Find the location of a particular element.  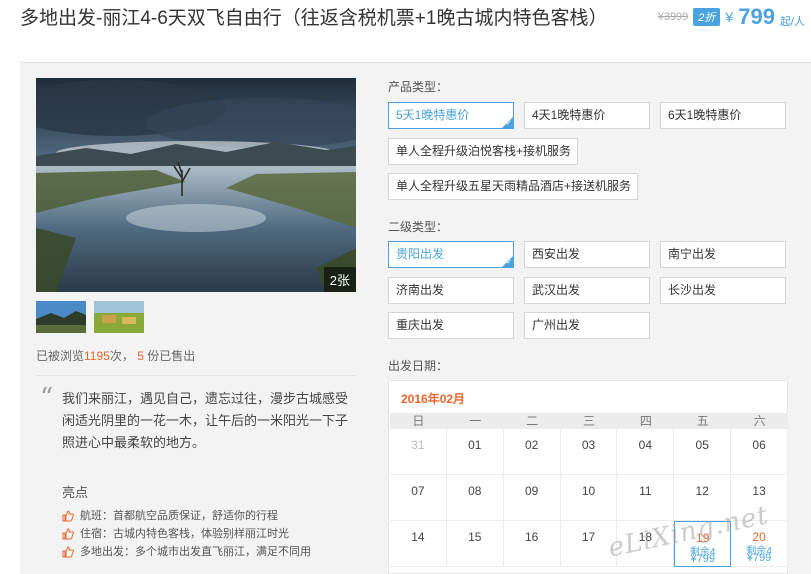

calendar-weekday-header: 日 一 二 三 四 五 六 is located at coordinates (589, 421).